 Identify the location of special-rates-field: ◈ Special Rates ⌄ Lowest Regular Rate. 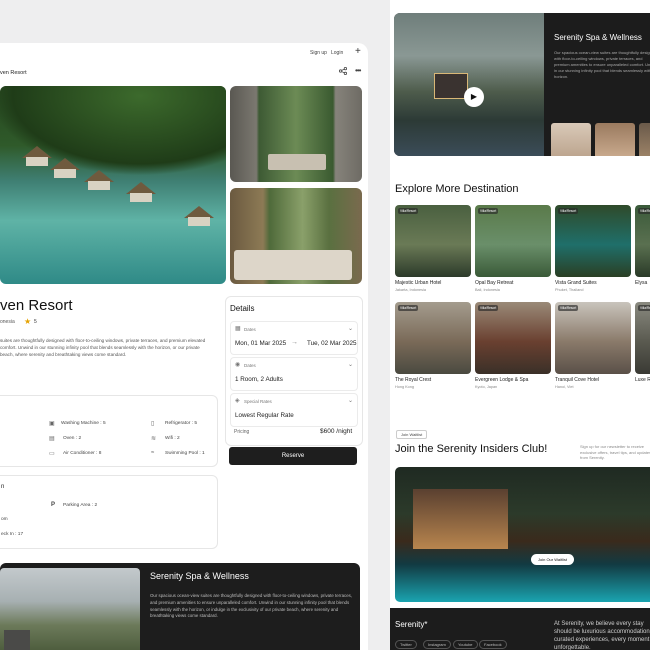
(294, 410).